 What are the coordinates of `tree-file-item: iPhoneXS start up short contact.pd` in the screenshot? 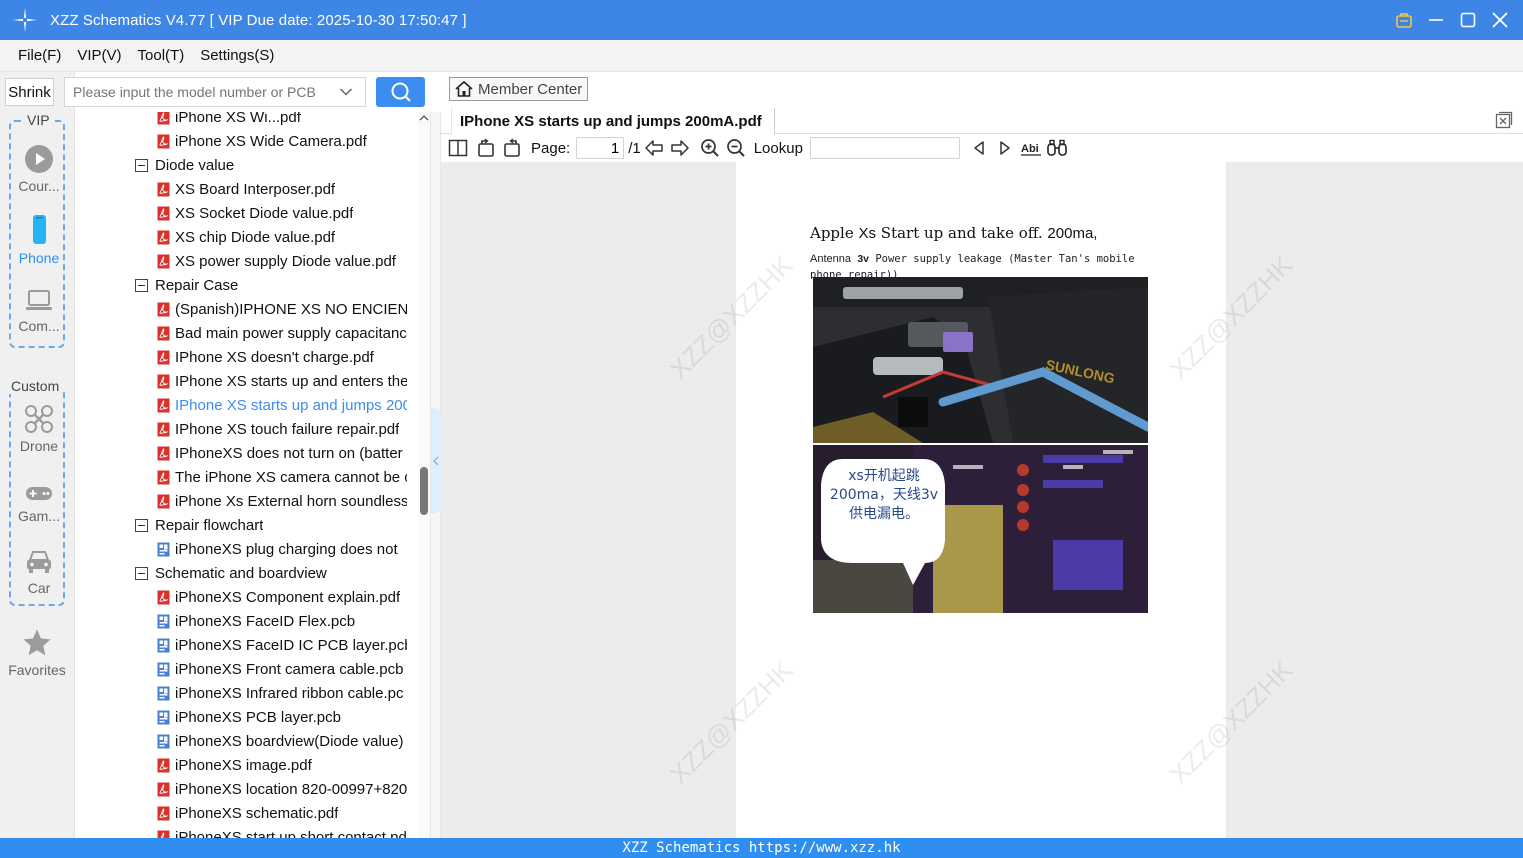 It's located at (282, 831).